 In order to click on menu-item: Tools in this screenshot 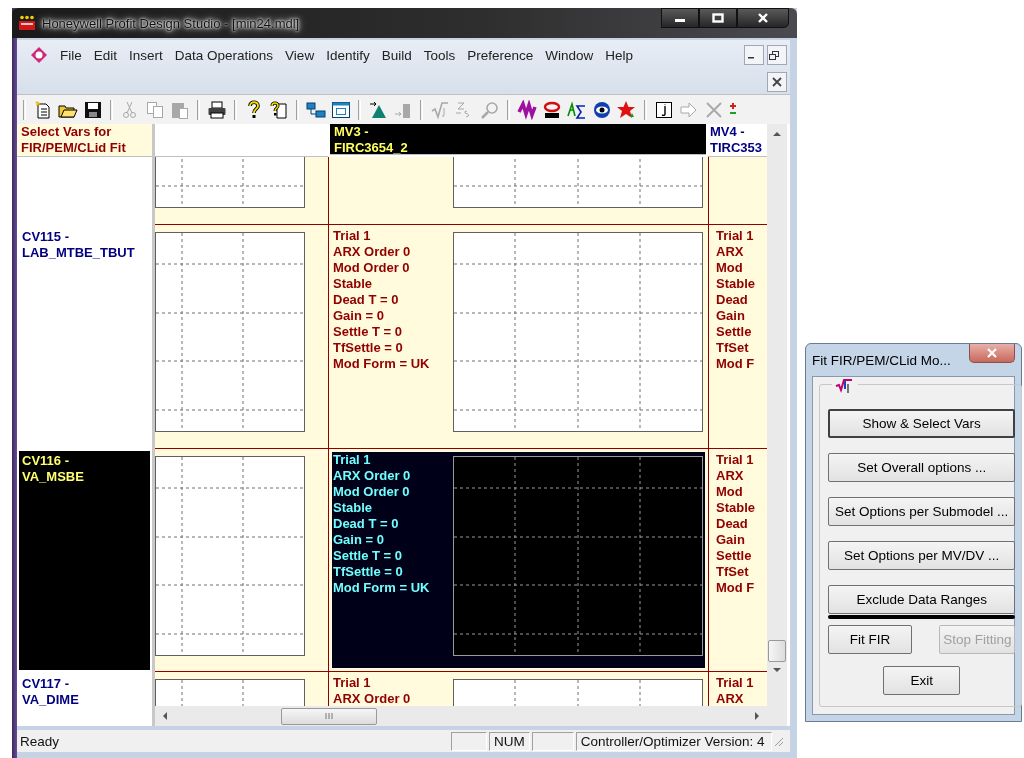, I will do `click(439, 55)`.